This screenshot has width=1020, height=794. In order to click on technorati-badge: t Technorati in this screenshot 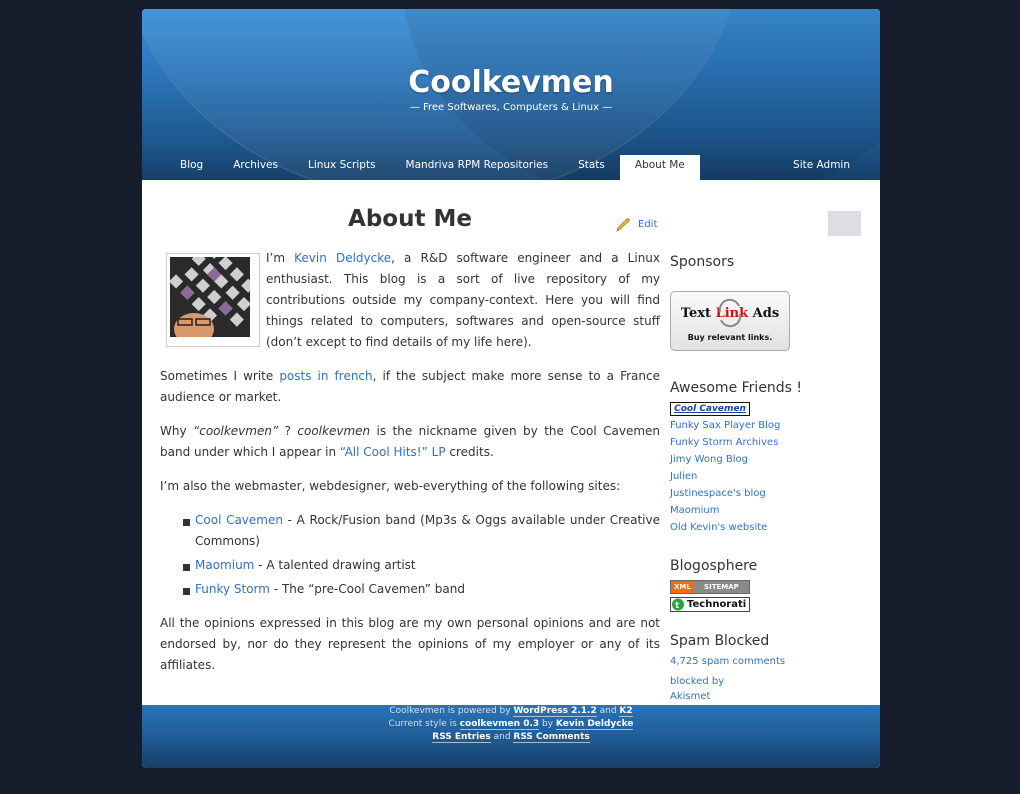, I will do `click(710, 604)`.